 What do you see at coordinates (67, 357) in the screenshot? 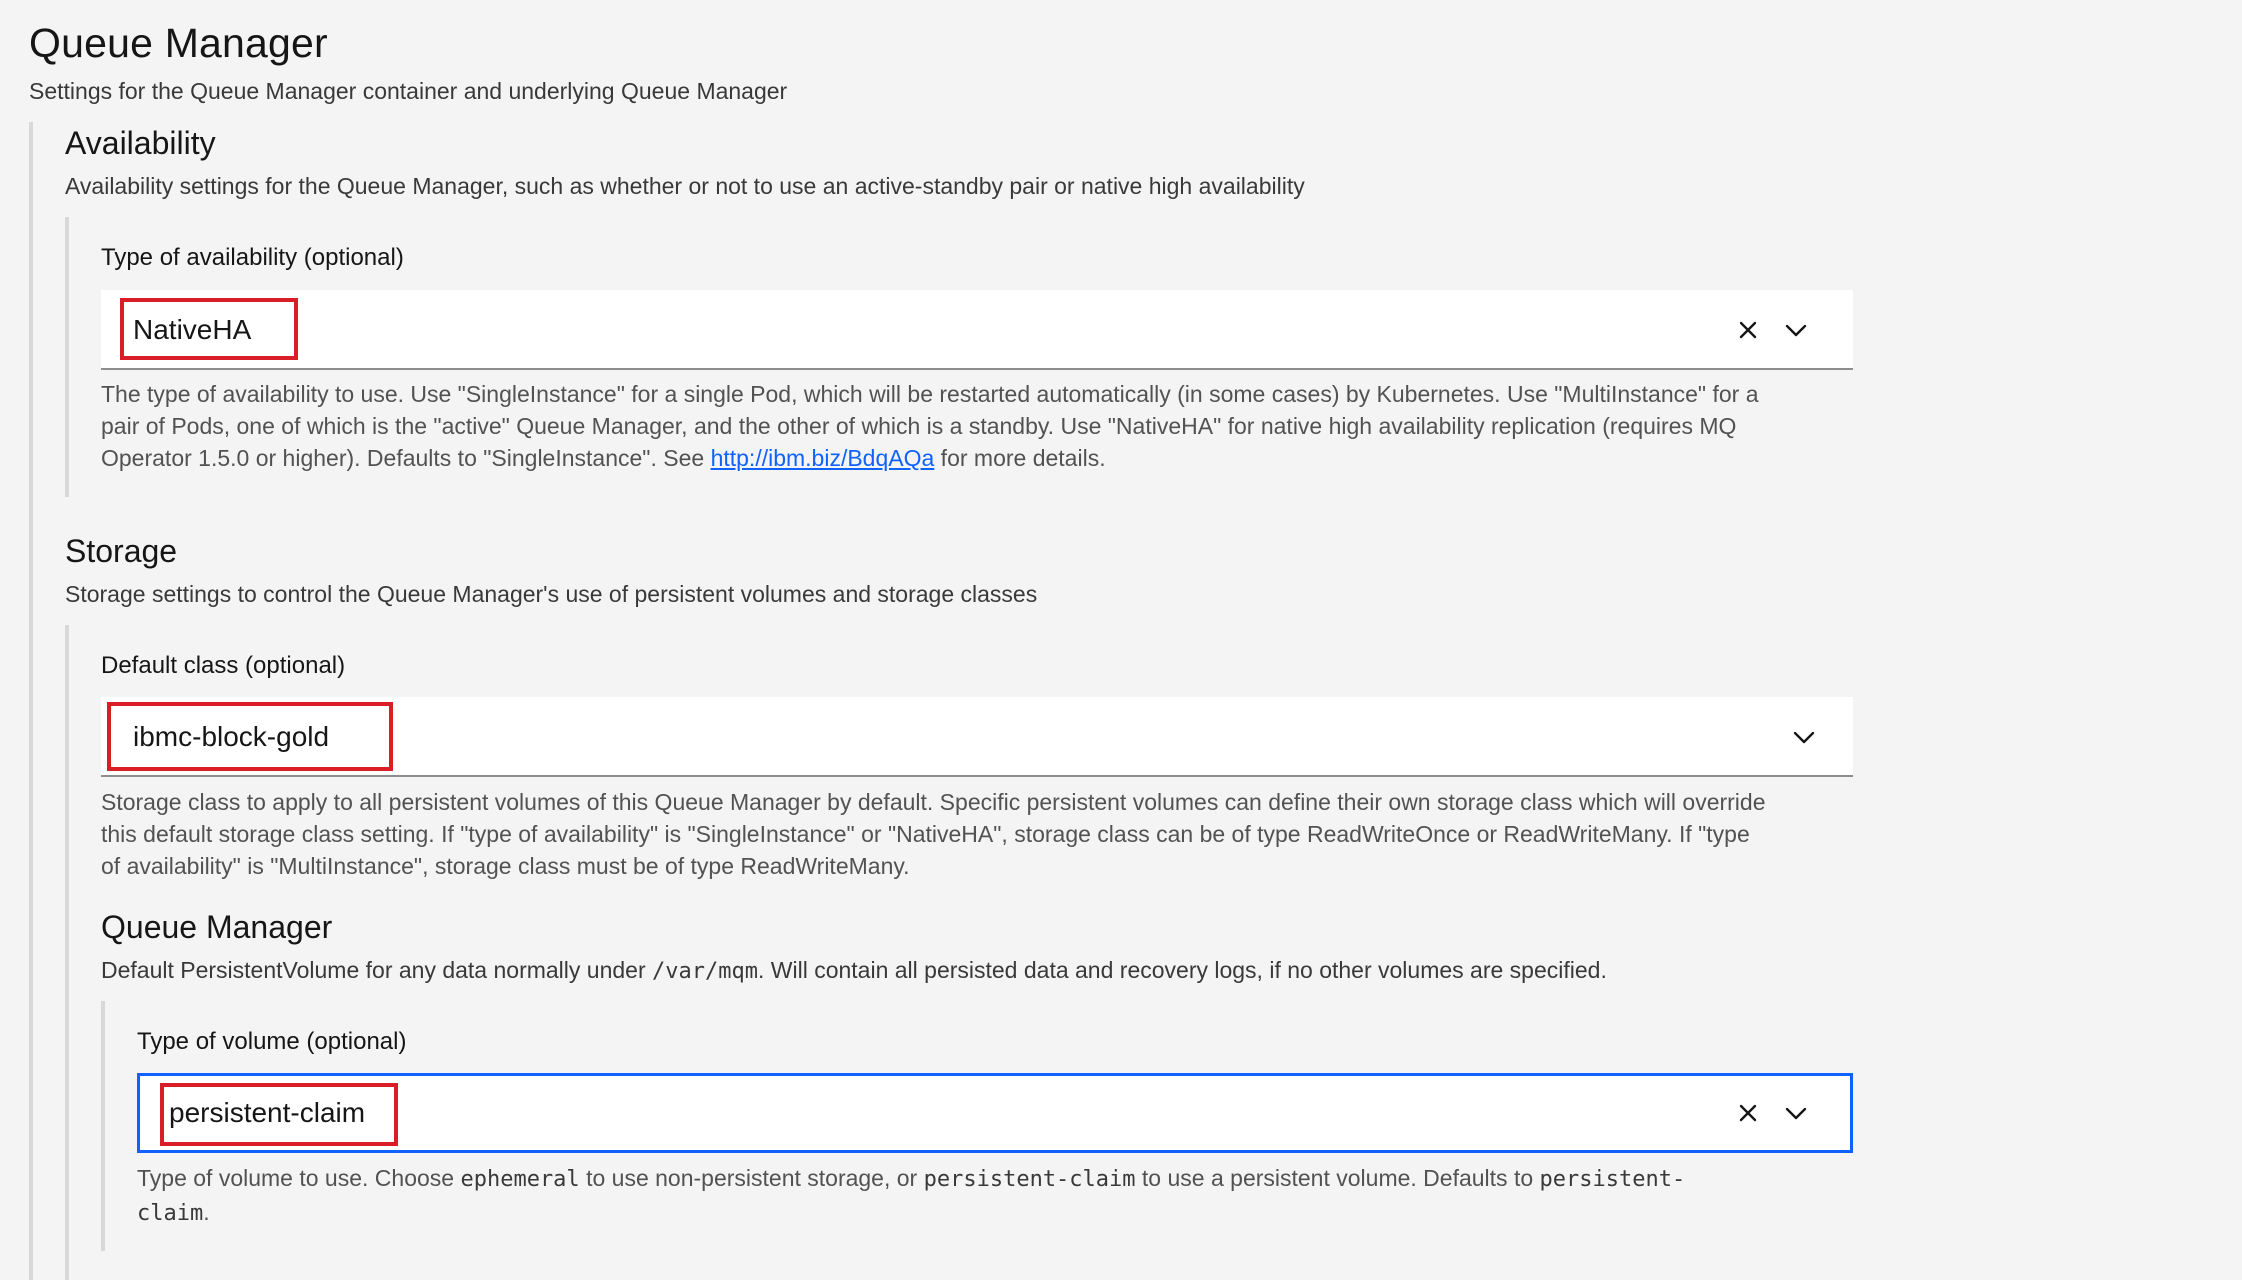
I see `availability-indent-bar` at bounding box center [67, 357].